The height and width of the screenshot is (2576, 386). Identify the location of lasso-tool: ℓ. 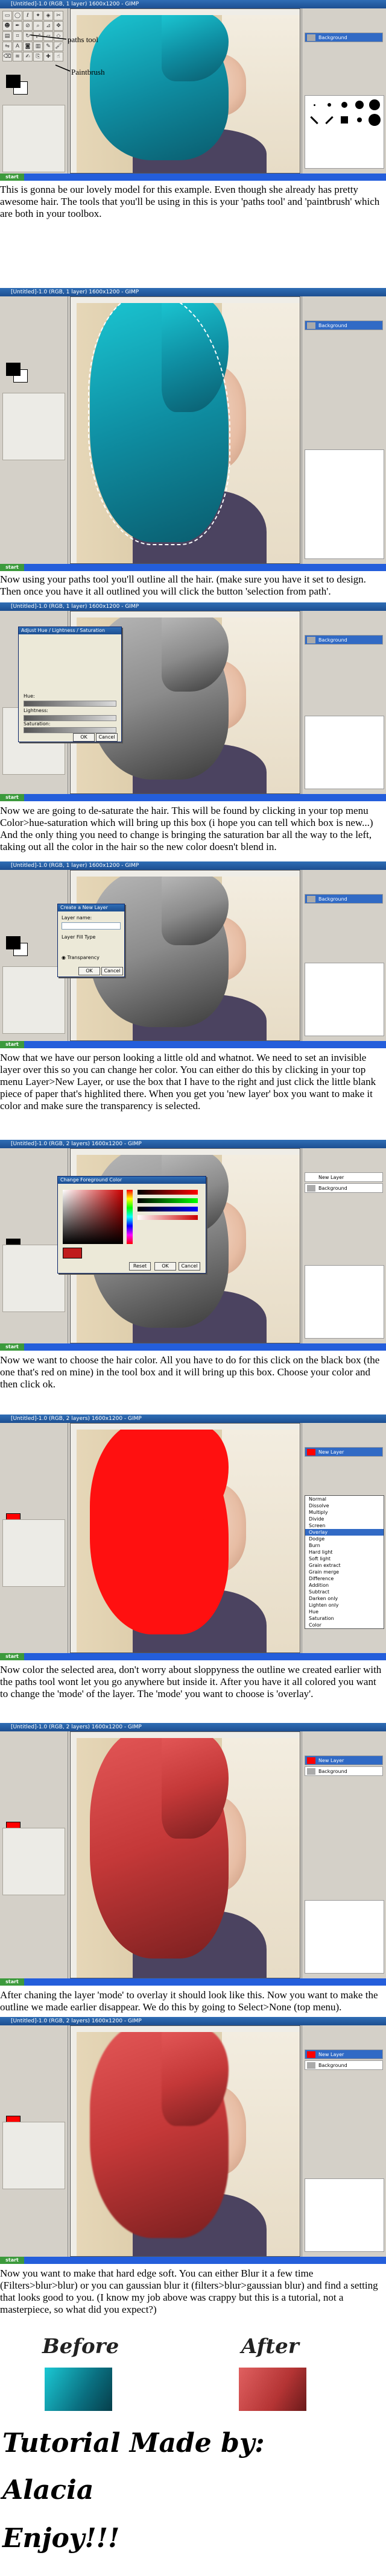
(28, 16).